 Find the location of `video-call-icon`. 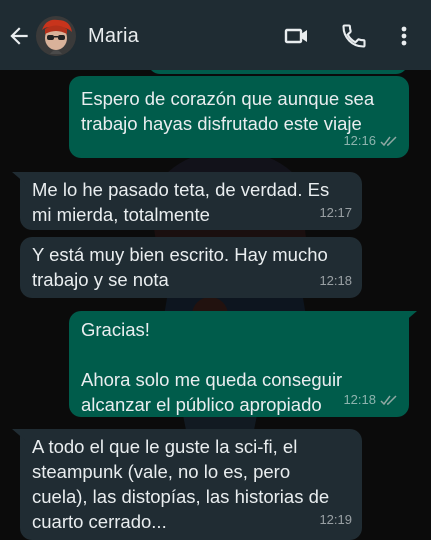

video-call-icon is located at coordinates (297, 36).